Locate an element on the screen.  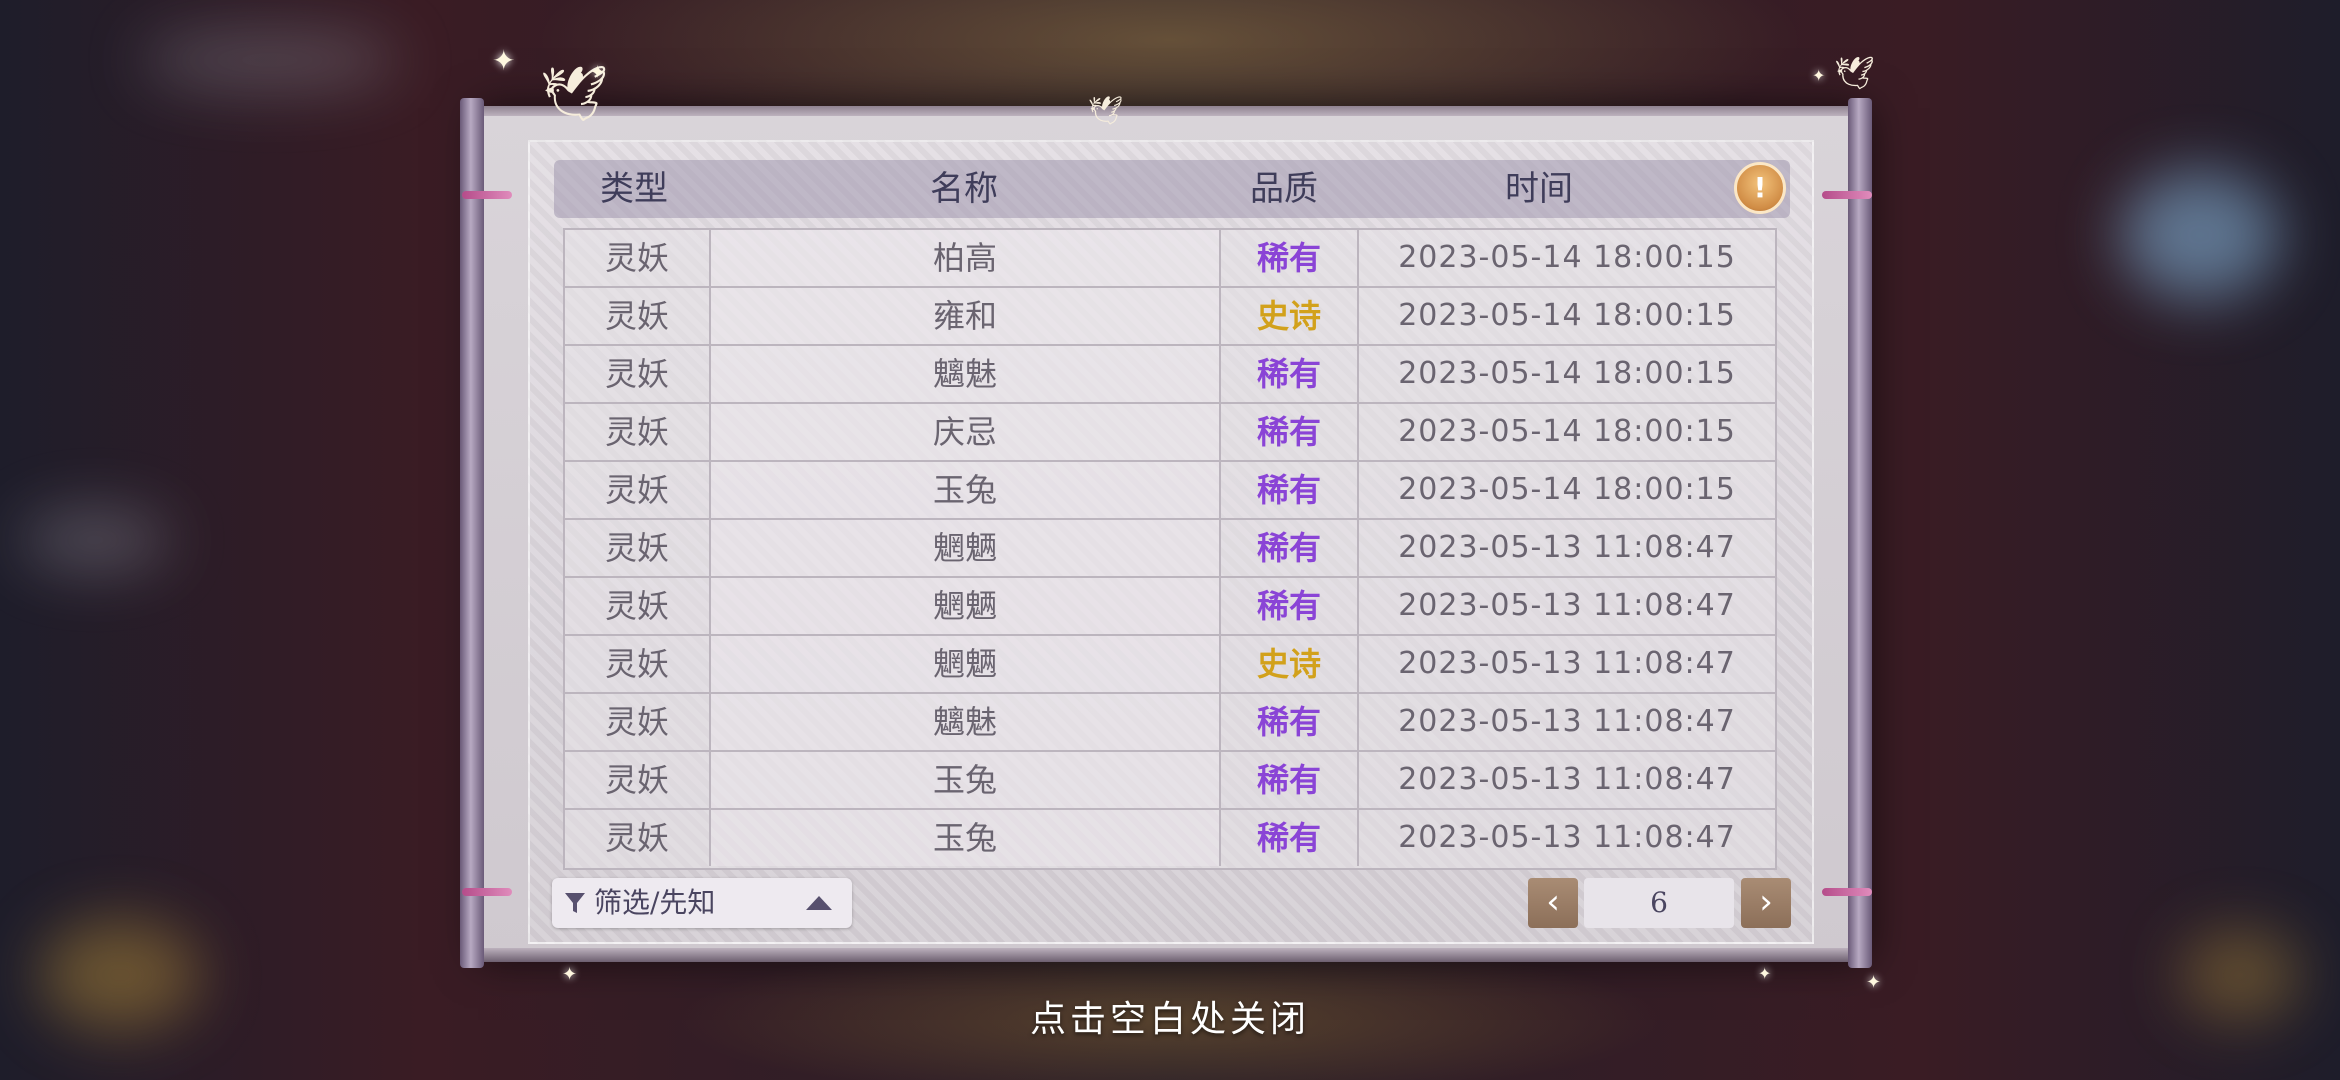
cell-name: 柏高 is located at coordinates (966, 258).